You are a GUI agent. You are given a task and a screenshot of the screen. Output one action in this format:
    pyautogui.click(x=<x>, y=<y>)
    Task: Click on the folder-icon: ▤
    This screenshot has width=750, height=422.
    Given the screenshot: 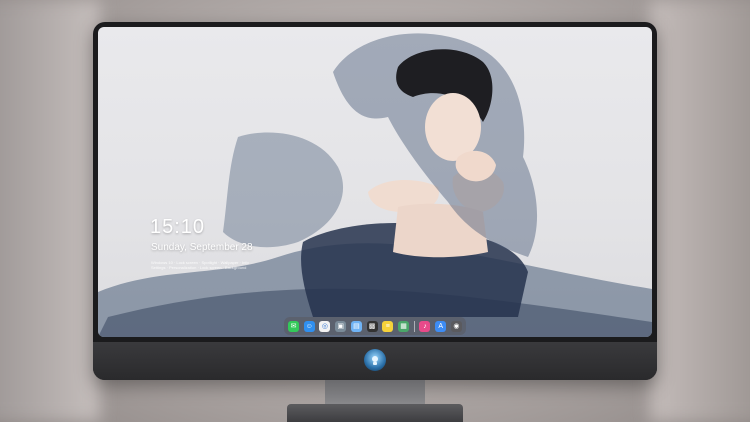 What is the action you would take?
    pyautogui.click(x=356, y=326)
    